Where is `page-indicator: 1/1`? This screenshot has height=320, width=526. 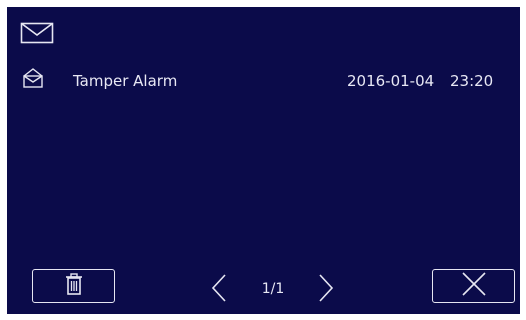
page-indicator: 1/1 is located at coordinates (273, 289).